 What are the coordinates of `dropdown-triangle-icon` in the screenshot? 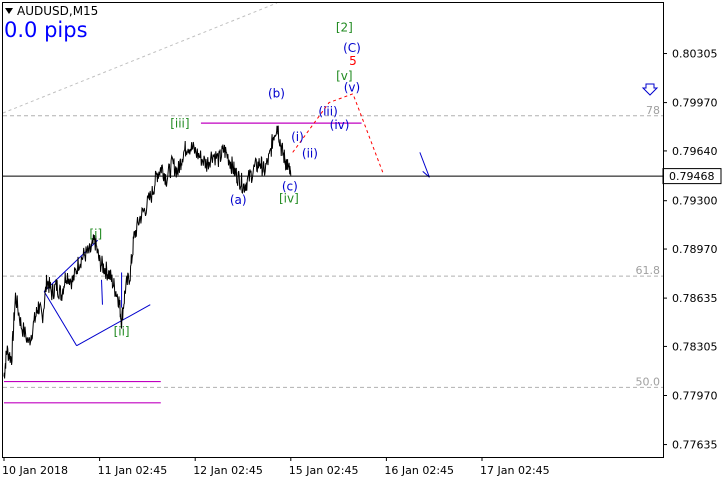 It's located at (9, 11).